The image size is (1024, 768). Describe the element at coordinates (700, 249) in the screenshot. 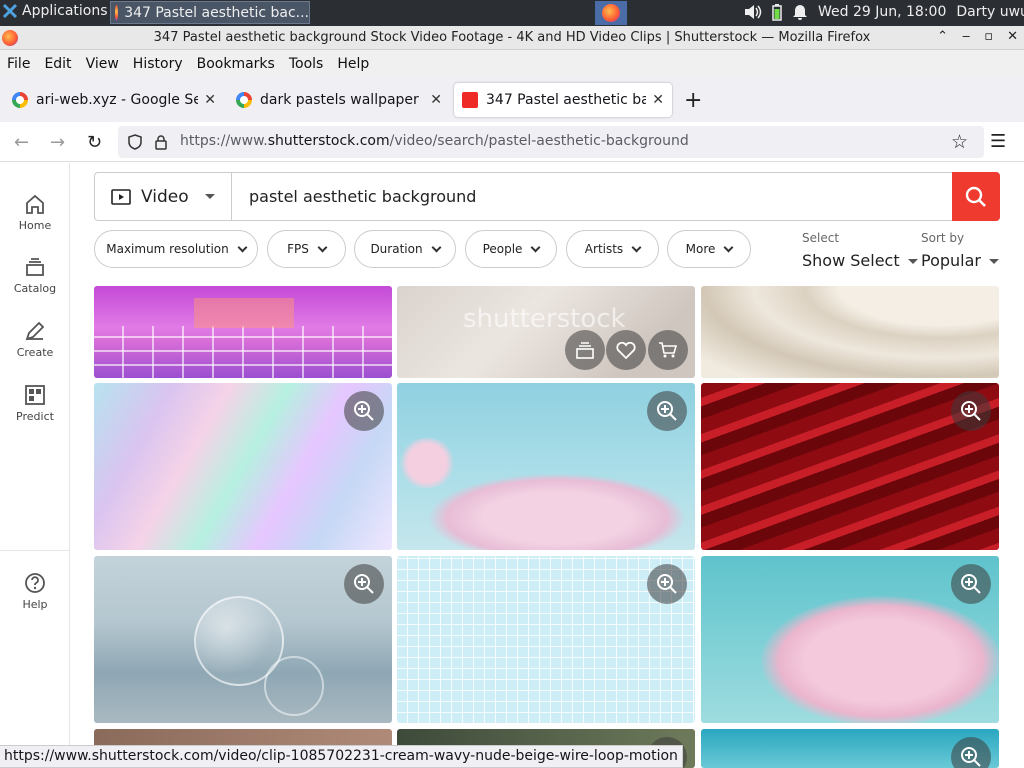

I see `filter-label: More` at that location.